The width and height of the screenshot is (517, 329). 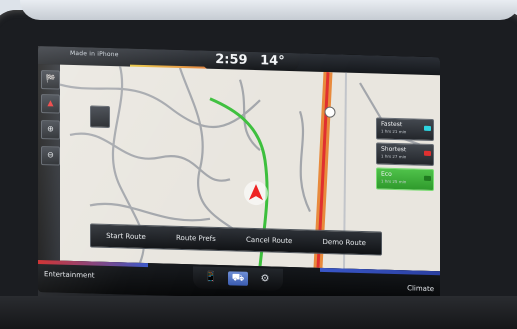 I want to click on route-option-label: Shortest, so click(x=394, y=149).